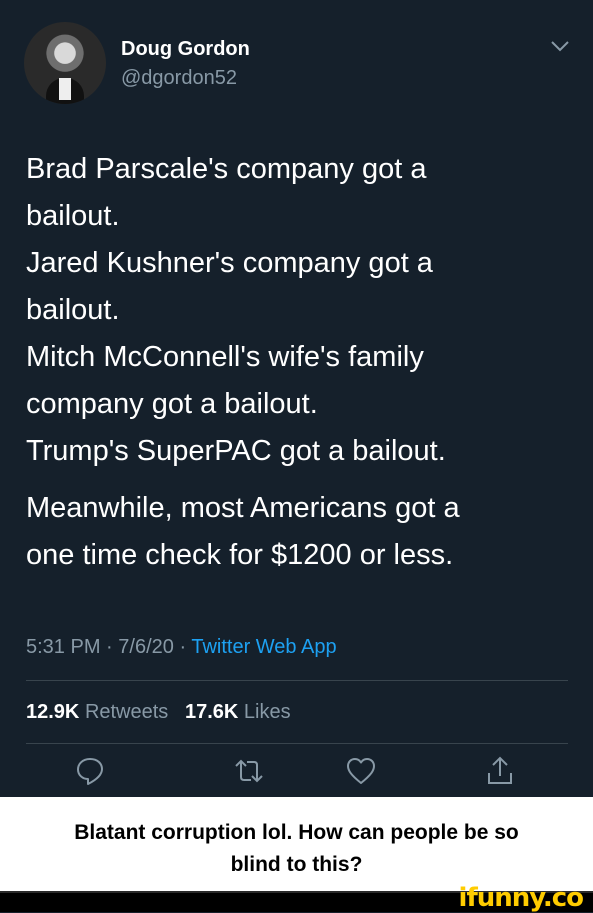 This screenshot has width=593, height=913. What do you see at coordinates (172, 404) in the screenshot?
I see `tweet-line: company got a bailout.` at bounding box center [172, 404].